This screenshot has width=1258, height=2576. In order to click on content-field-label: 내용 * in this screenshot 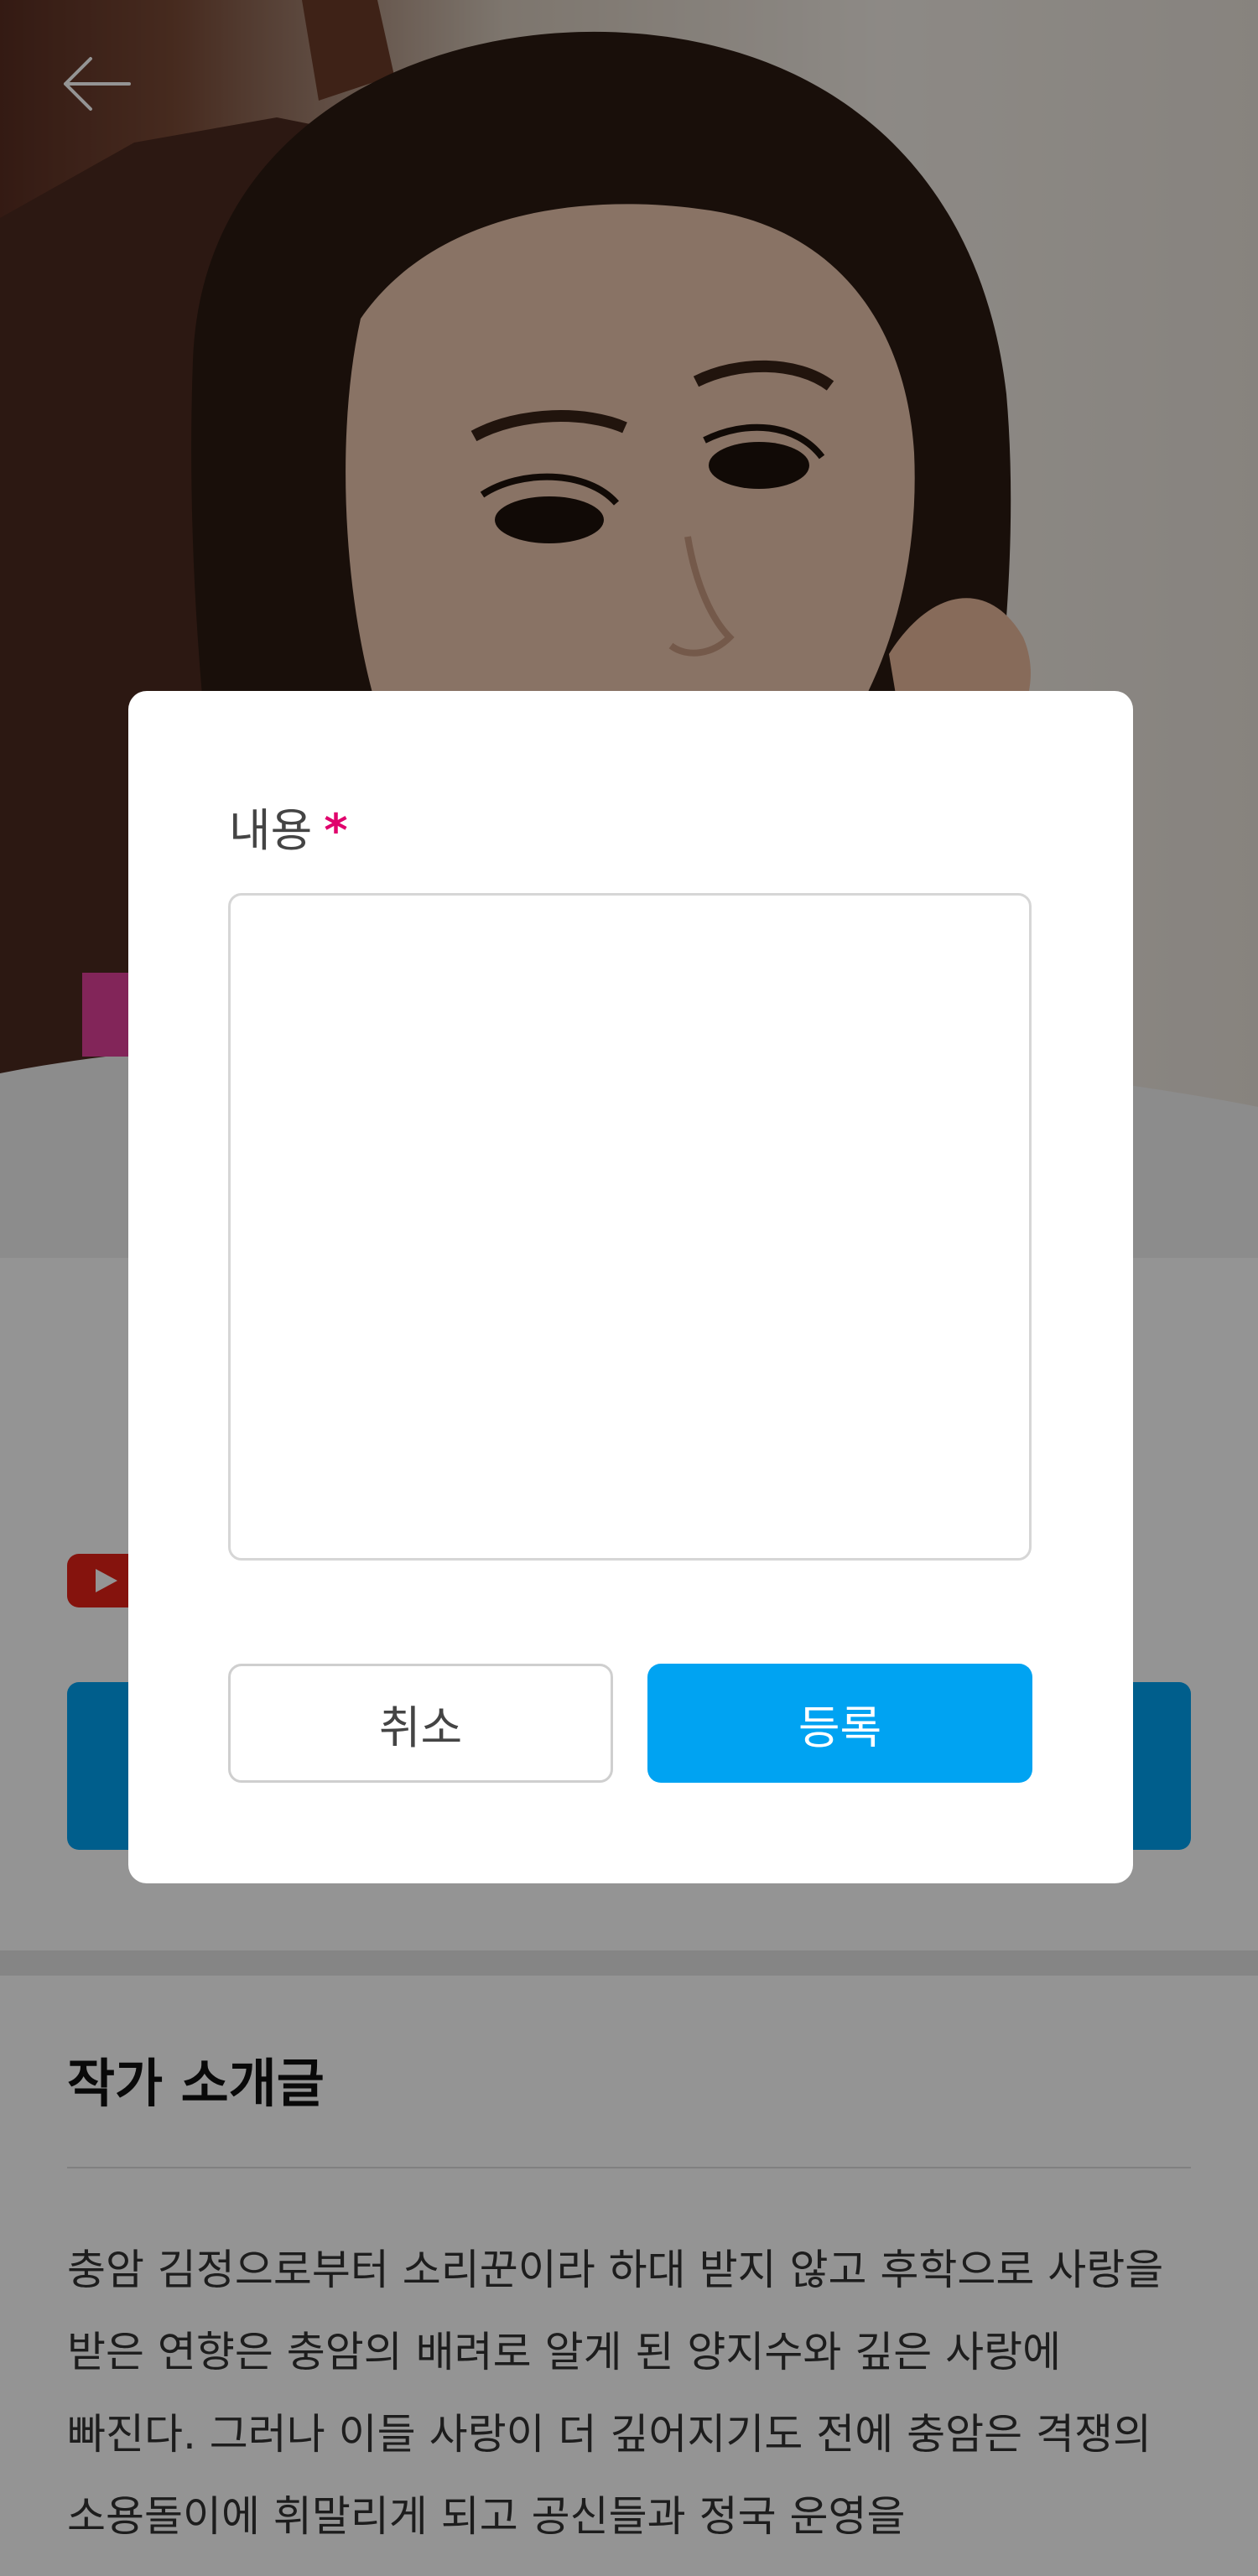, I will do `click(289, 826)`.